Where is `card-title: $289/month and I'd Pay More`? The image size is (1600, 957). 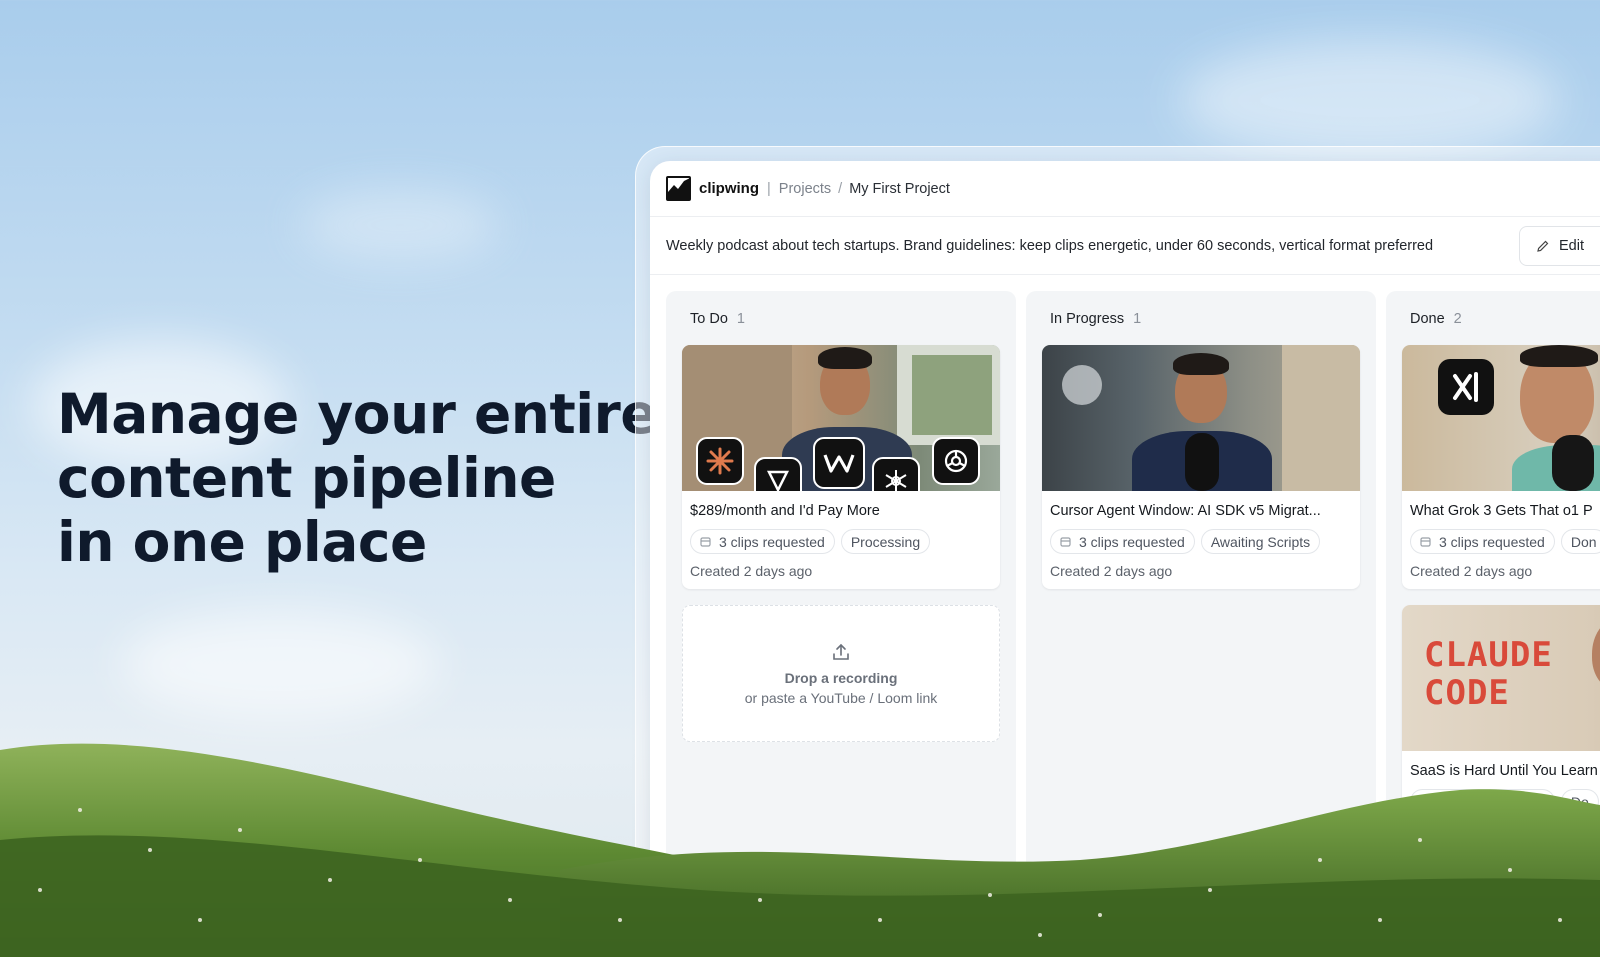 card-title: $289/month and I'd Pay More is located at coordinates (785, 511).